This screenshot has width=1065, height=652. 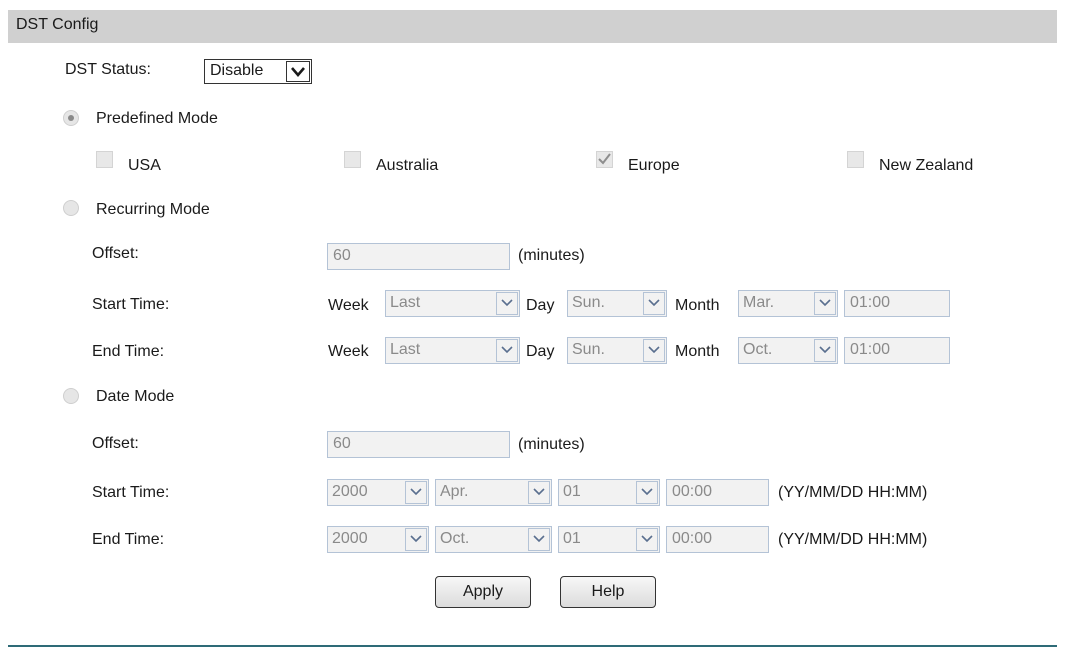 I want to click on section-title: DST Config, so click(x=57, y=24).